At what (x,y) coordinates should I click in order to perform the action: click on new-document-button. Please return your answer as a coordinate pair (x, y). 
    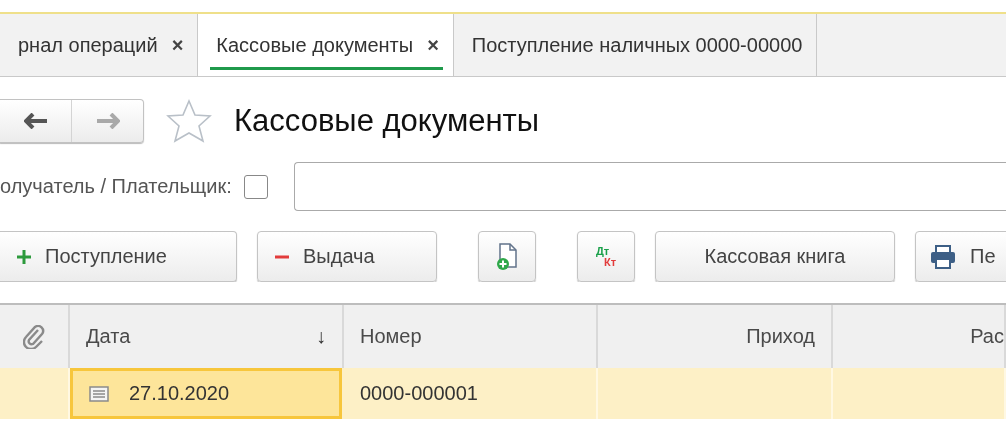
    Looking at the image, I should click on (507, 256).